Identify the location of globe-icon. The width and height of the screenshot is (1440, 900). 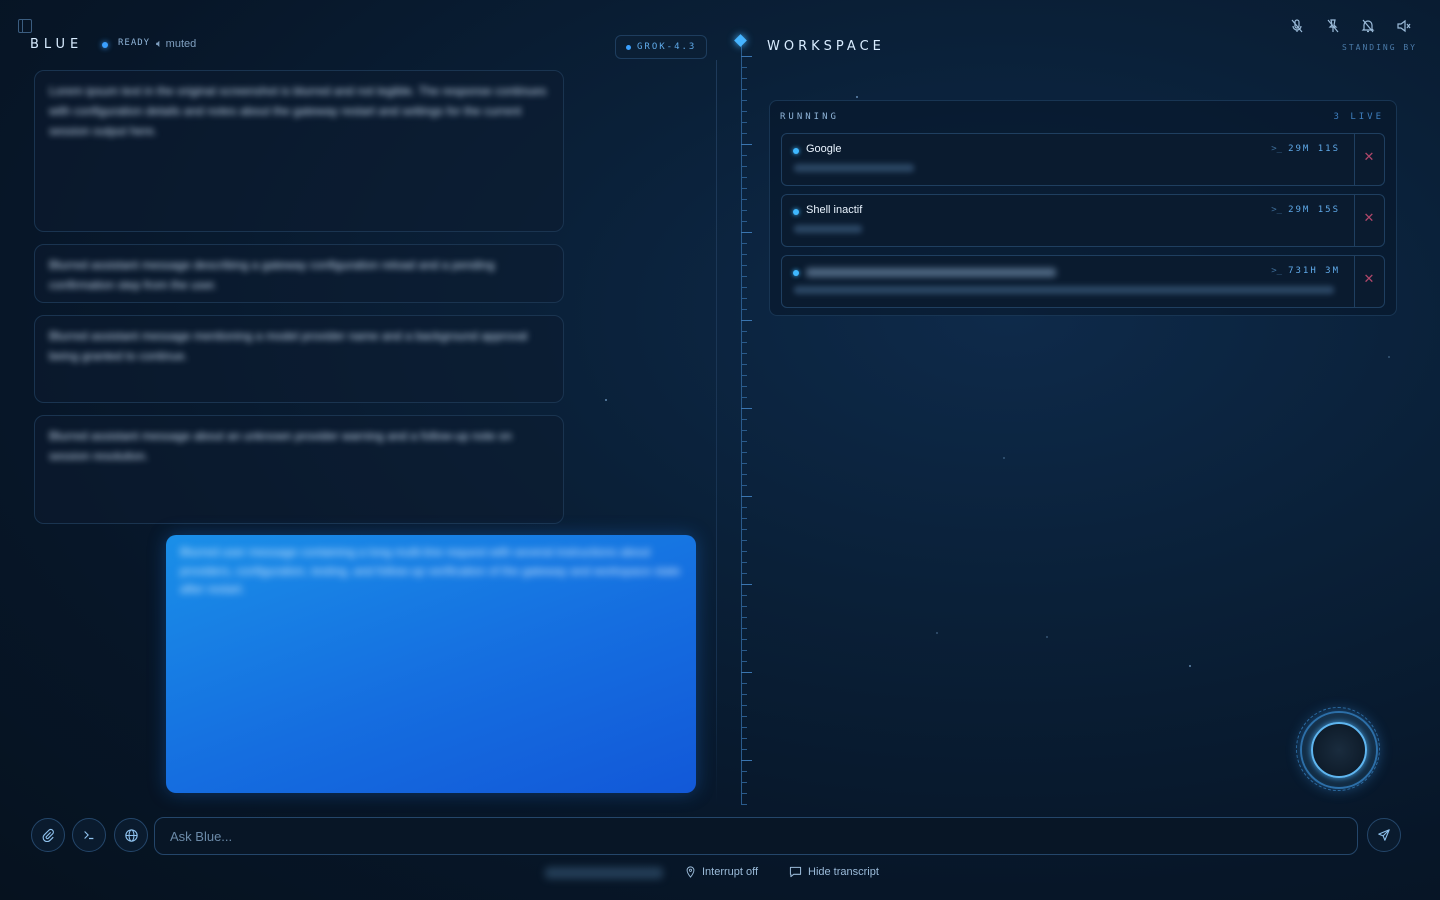
(131, 835).